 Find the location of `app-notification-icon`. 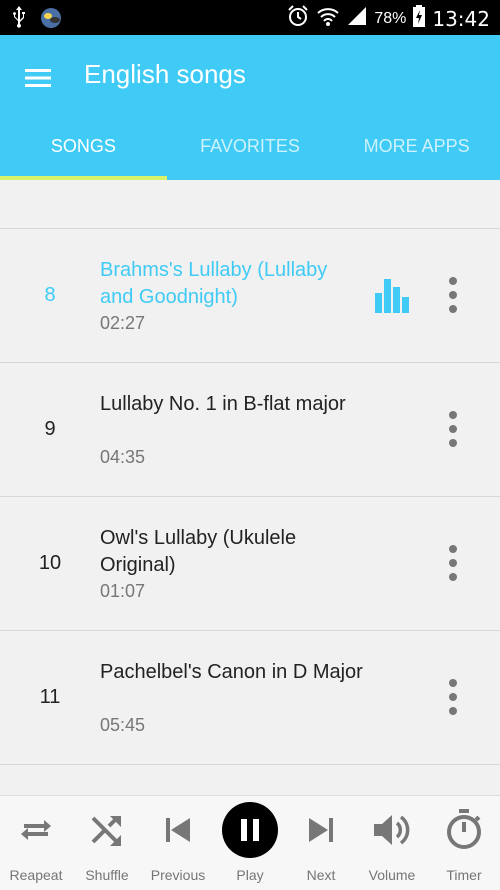

app-notification-icon is located at coordinates (51, 19).